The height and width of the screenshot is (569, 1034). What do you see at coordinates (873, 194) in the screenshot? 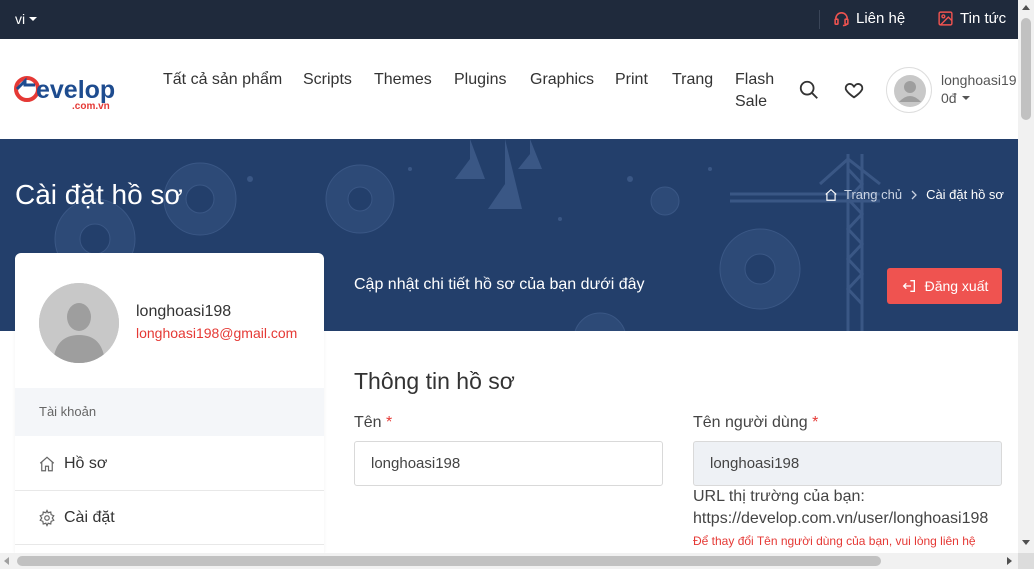
I see `breadcrumb-home: Trang chủ` at bounding box center [873, 194].